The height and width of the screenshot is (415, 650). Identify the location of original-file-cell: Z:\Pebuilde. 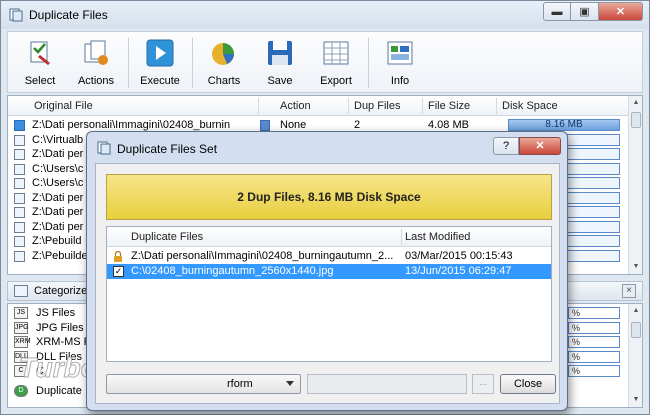
(60, 255).